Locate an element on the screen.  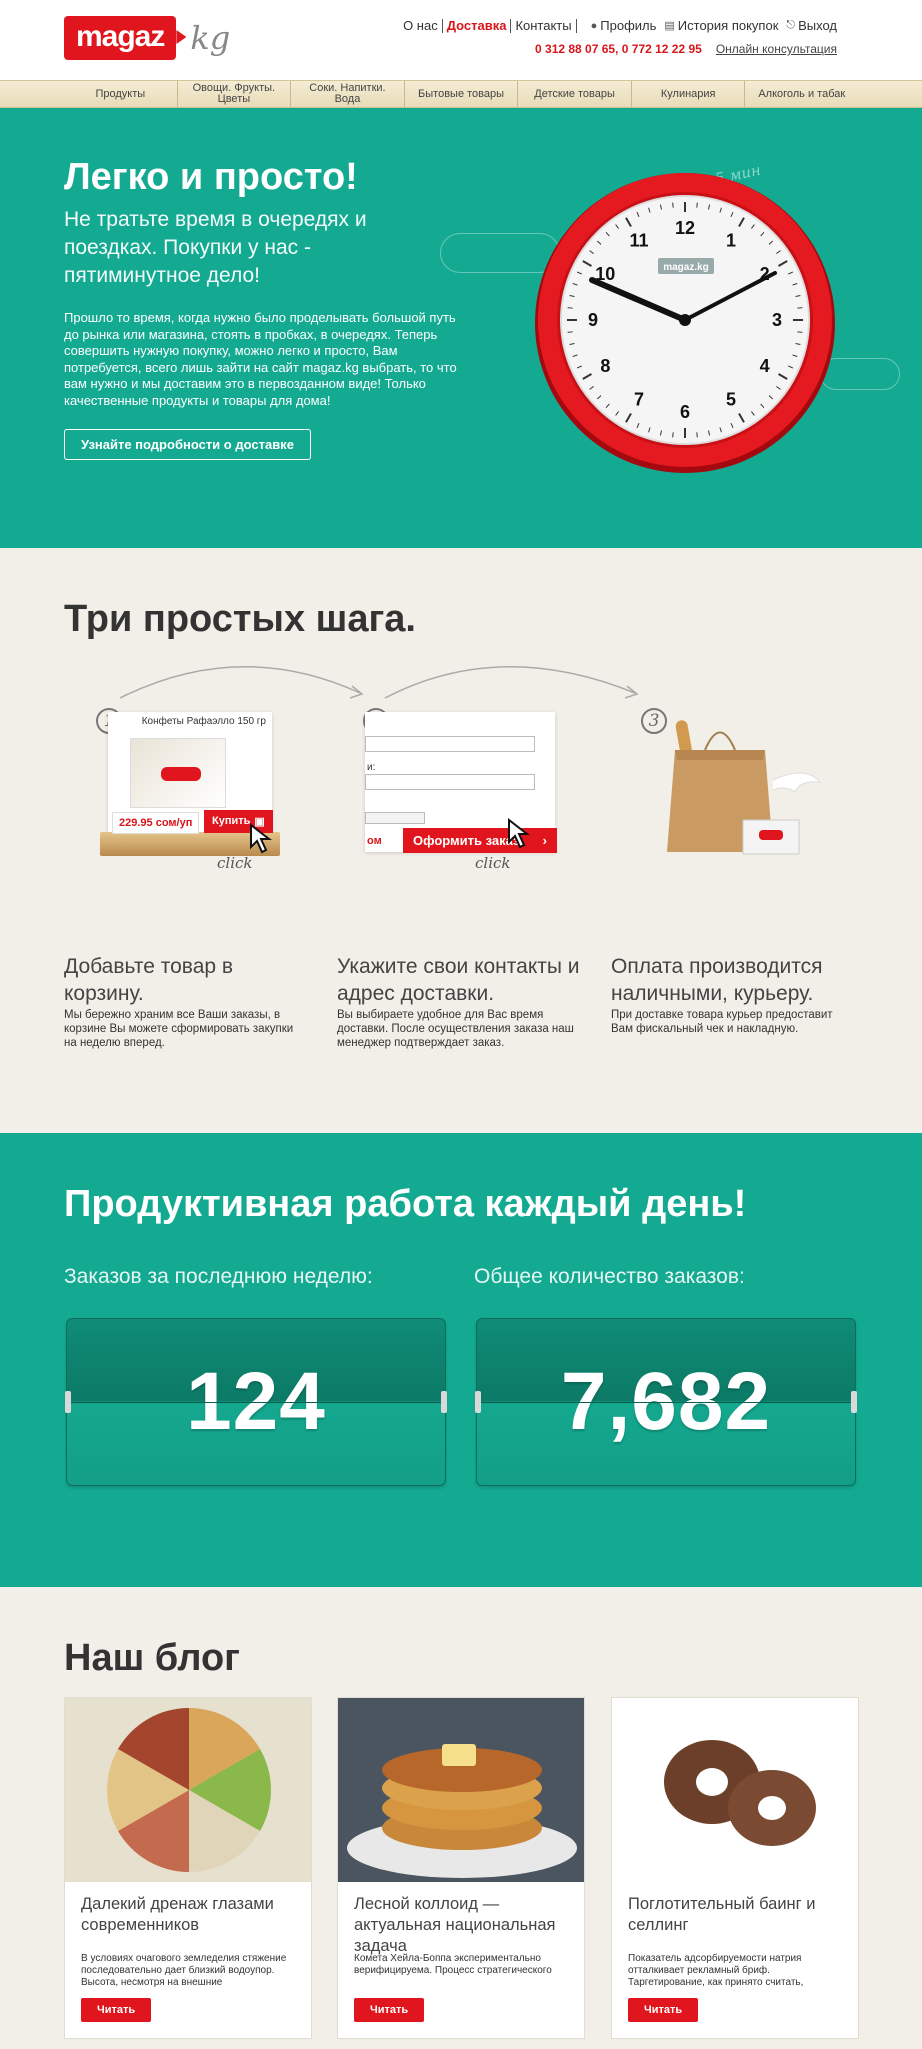
user-links: ● Профиль ▤ История покупок ⎋ Выход is located at coordinates (714, 25).